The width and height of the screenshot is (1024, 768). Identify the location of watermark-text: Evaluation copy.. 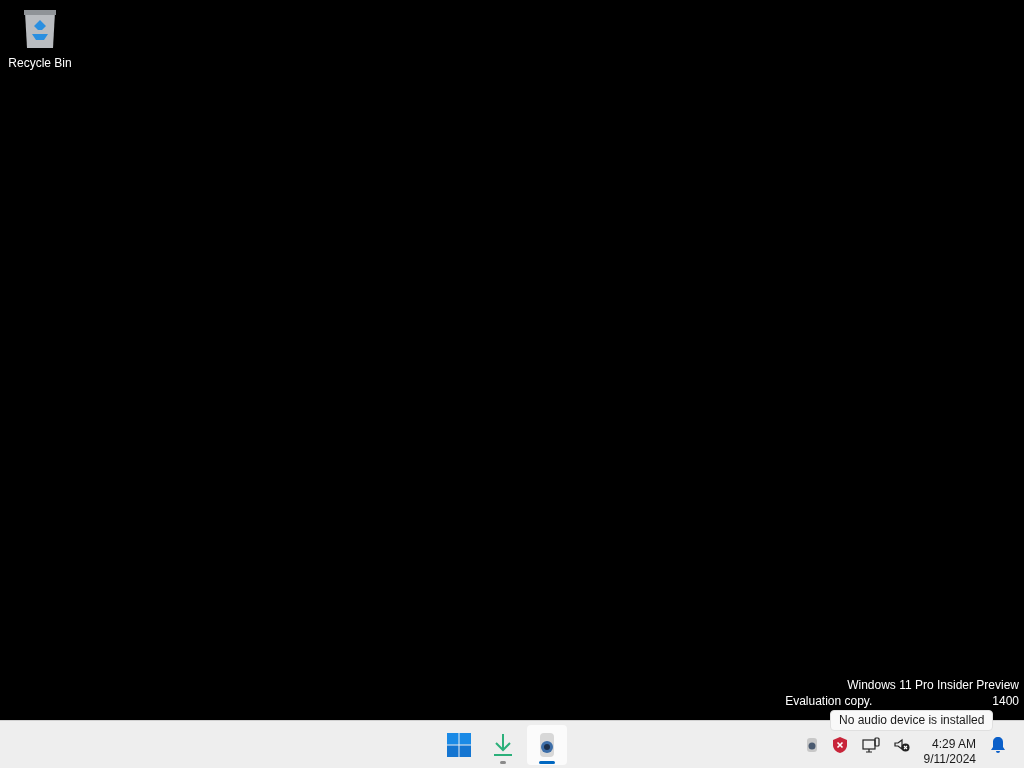
(829, 701).